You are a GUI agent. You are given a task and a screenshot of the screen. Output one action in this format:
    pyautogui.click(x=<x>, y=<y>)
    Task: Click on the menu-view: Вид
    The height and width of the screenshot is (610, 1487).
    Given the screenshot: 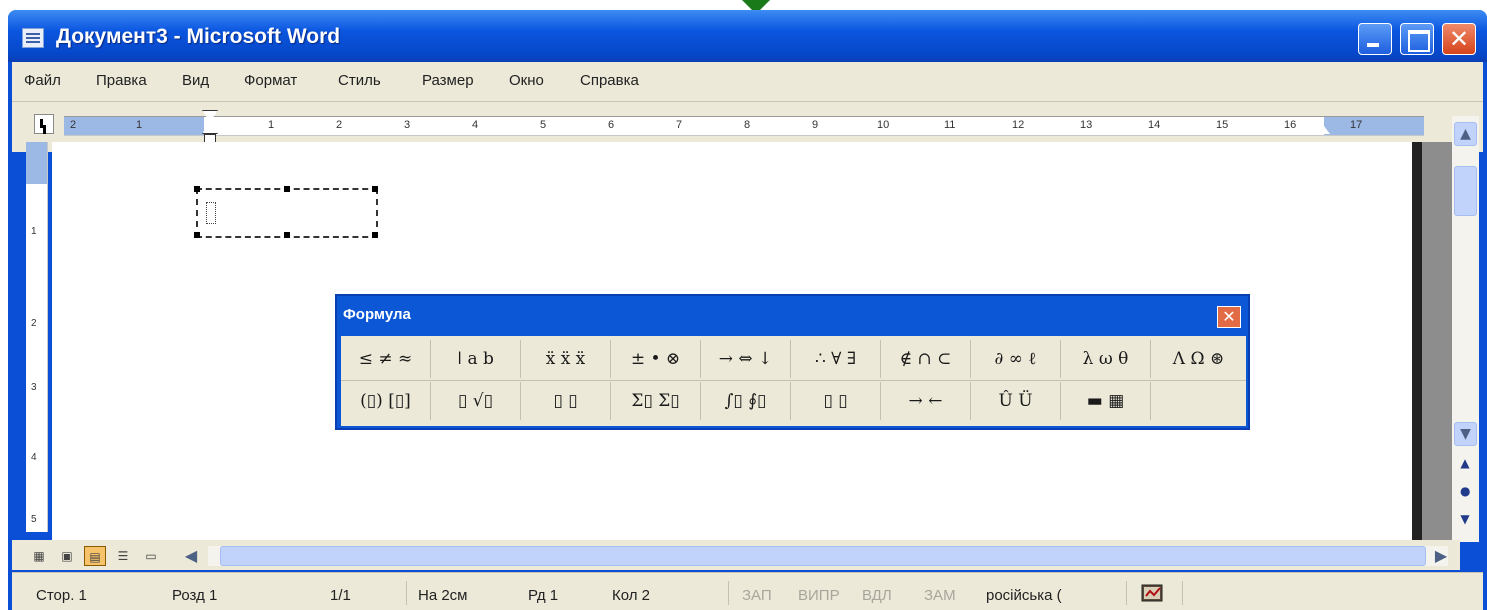 What is the action you would take?
    pyautogui.click(x=195, y=80)
    